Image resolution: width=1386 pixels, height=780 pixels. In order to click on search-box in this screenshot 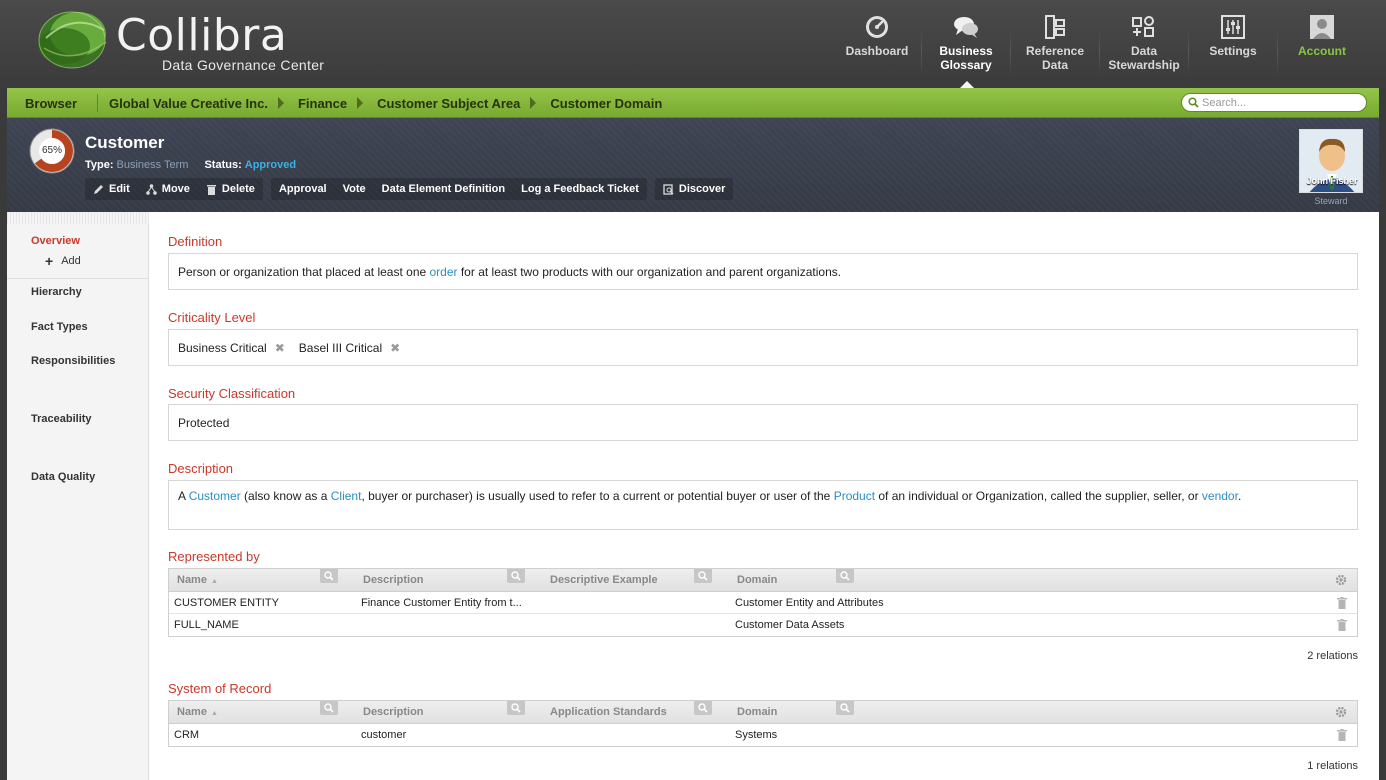, I will do `click(1274, 102)`.